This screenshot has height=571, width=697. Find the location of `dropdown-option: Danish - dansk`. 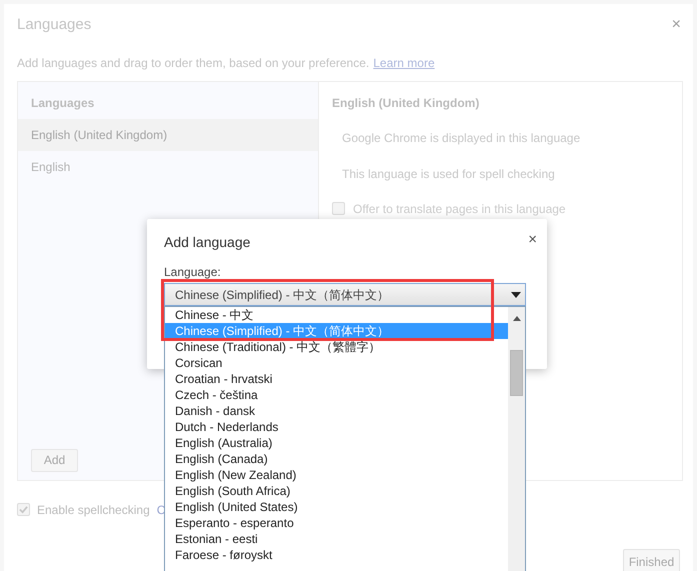

dropdown-option: Danish - dansk is located at coordinates (336, 411).